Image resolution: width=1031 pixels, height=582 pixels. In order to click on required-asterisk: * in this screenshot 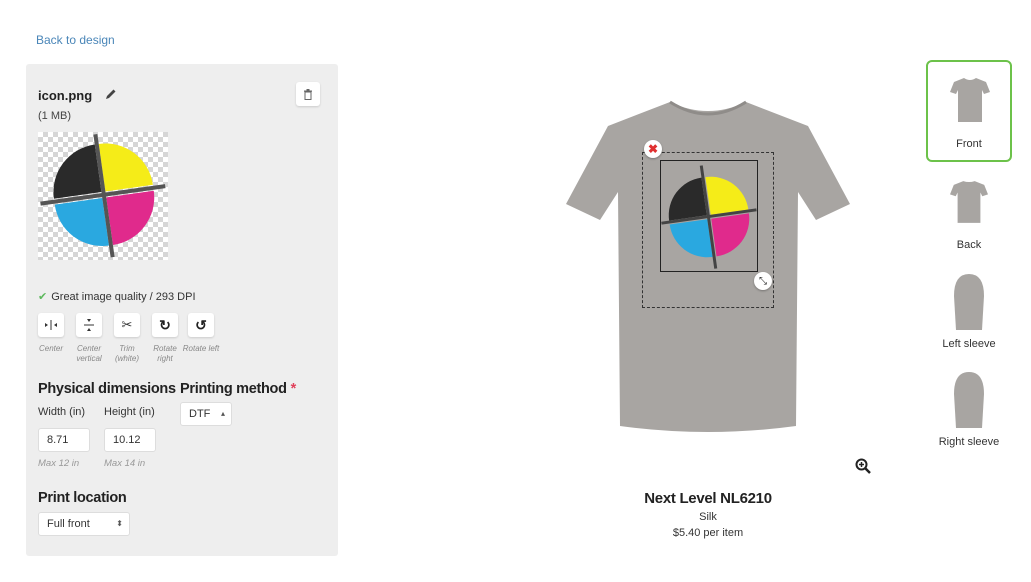, I will do `click(293, 389)`.